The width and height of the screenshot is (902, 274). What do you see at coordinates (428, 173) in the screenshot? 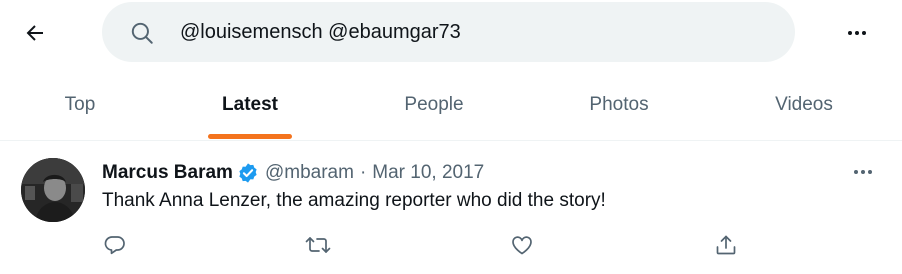
I see `tweet-date: Mar 10, 2017` at bounding box center [428, 173].